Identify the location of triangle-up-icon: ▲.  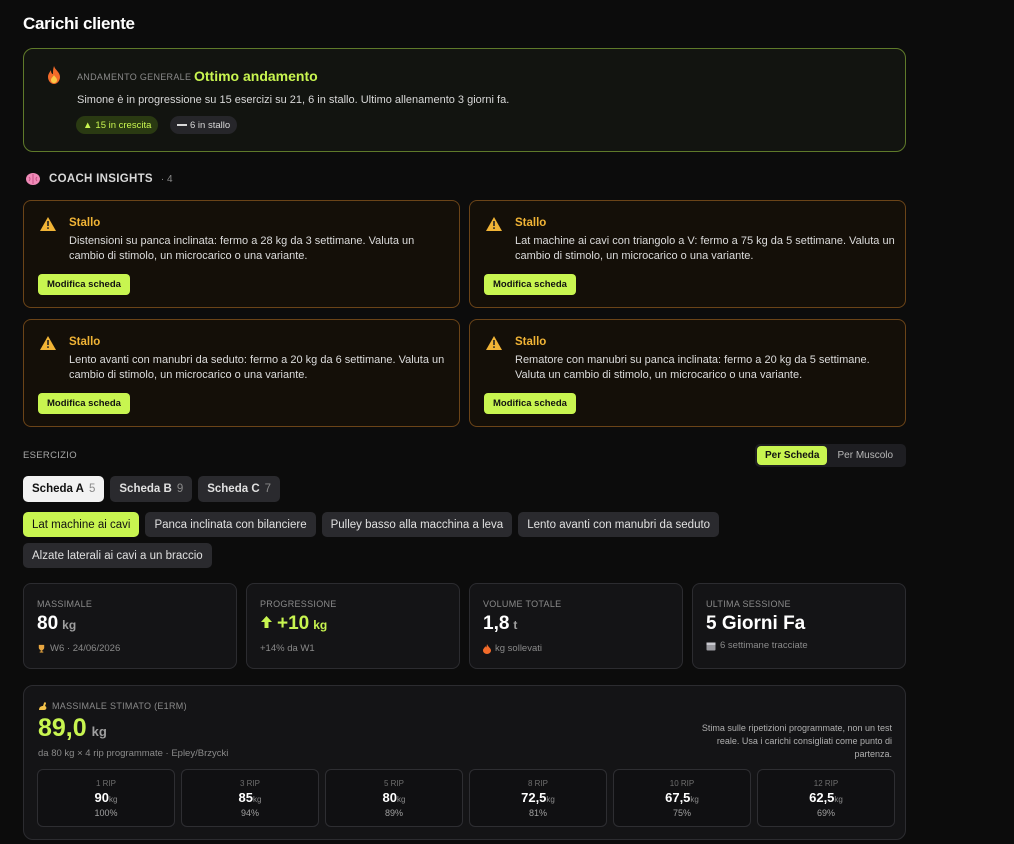
(88, 125).